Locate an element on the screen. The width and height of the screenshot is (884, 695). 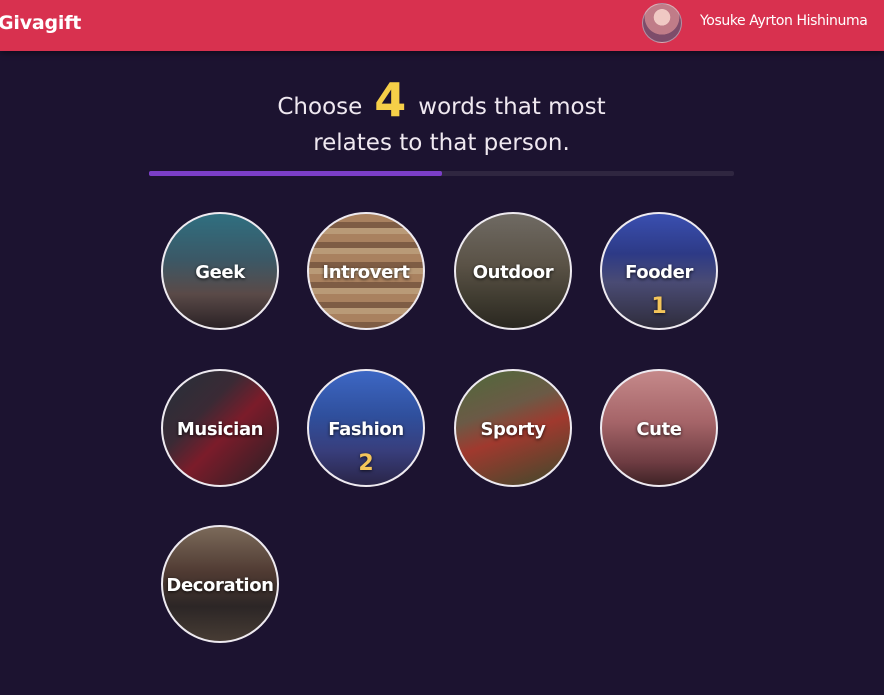
user-avatar is located at coordinates (662, 23).